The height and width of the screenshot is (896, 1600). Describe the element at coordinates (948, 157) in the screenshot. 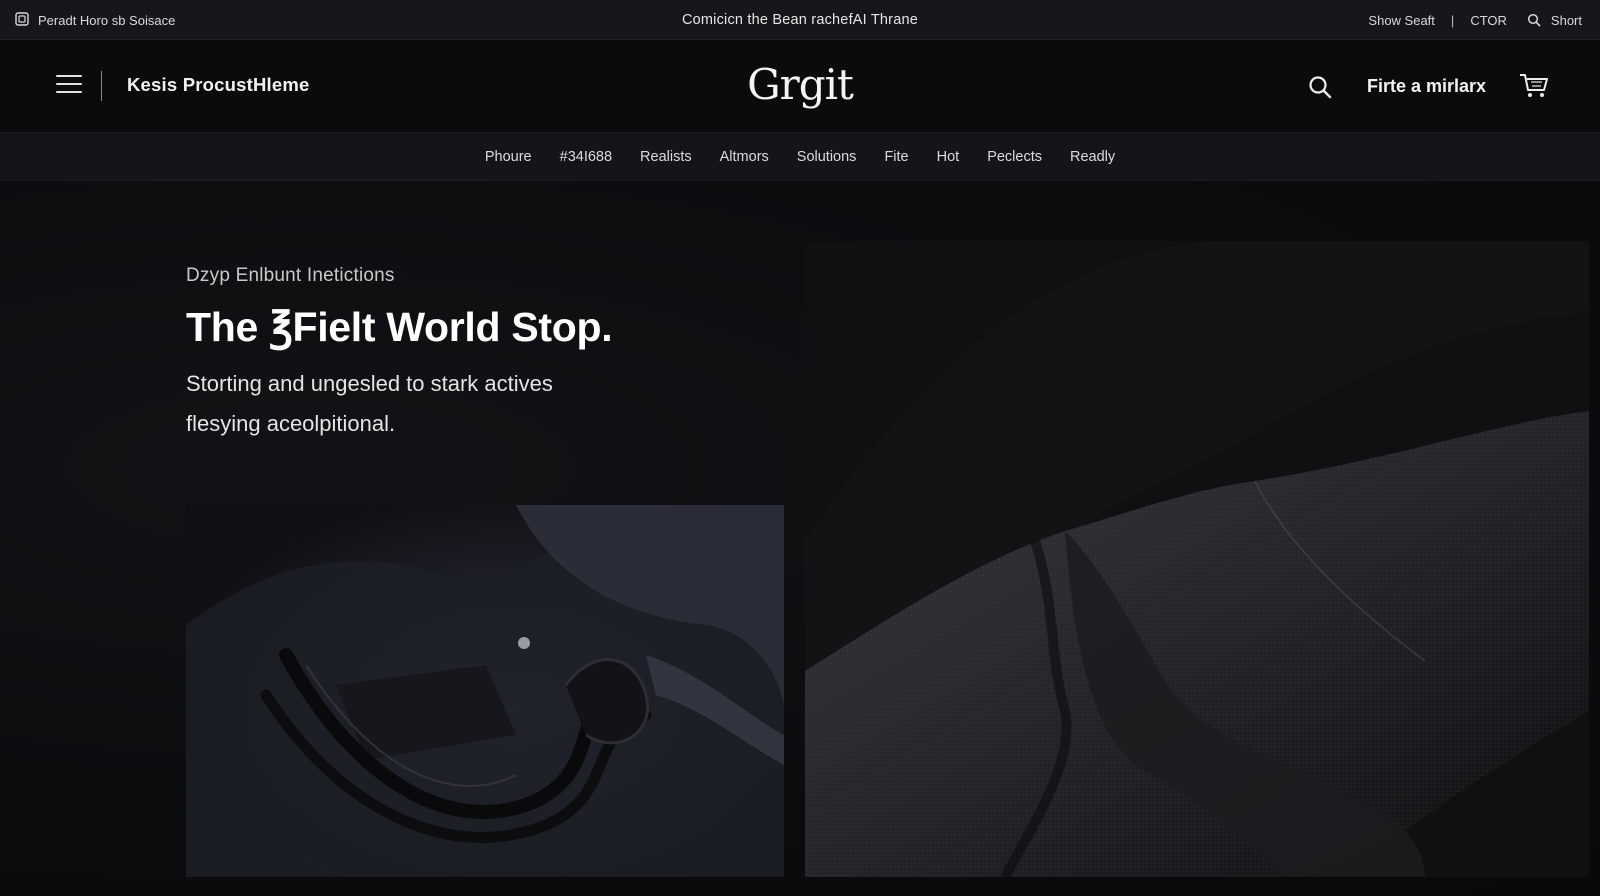

I see `nav-item-hot: Hot` at that location.